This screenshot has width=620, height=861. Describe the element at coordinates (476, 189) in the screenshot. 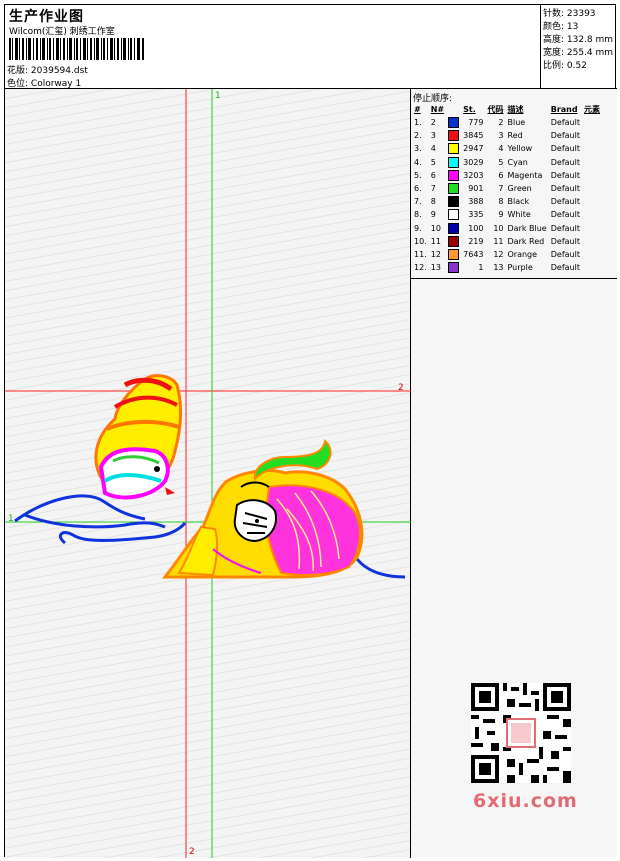

I see `row-stitches: 901` at that location.